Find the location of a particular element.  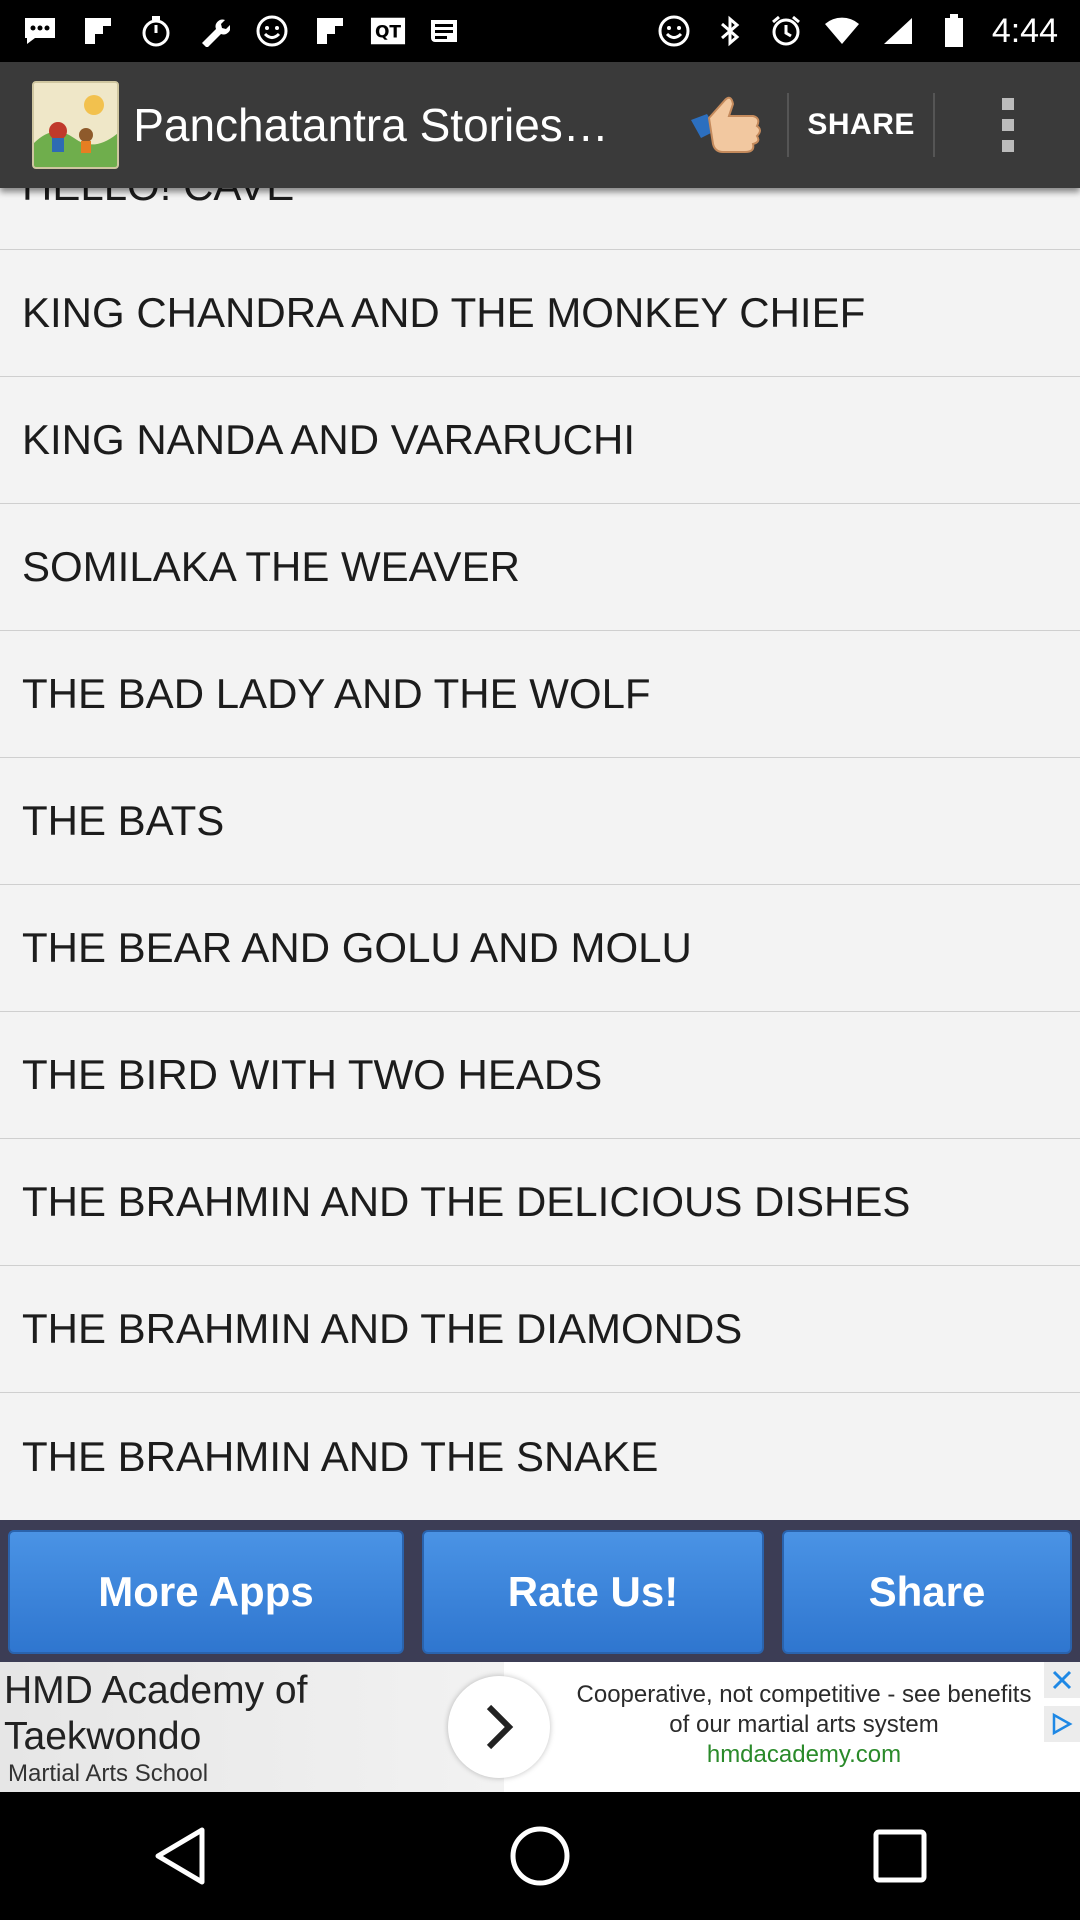

list-item: THE BAD LADY AND THE WOLF is located at coordinates (540, 694).